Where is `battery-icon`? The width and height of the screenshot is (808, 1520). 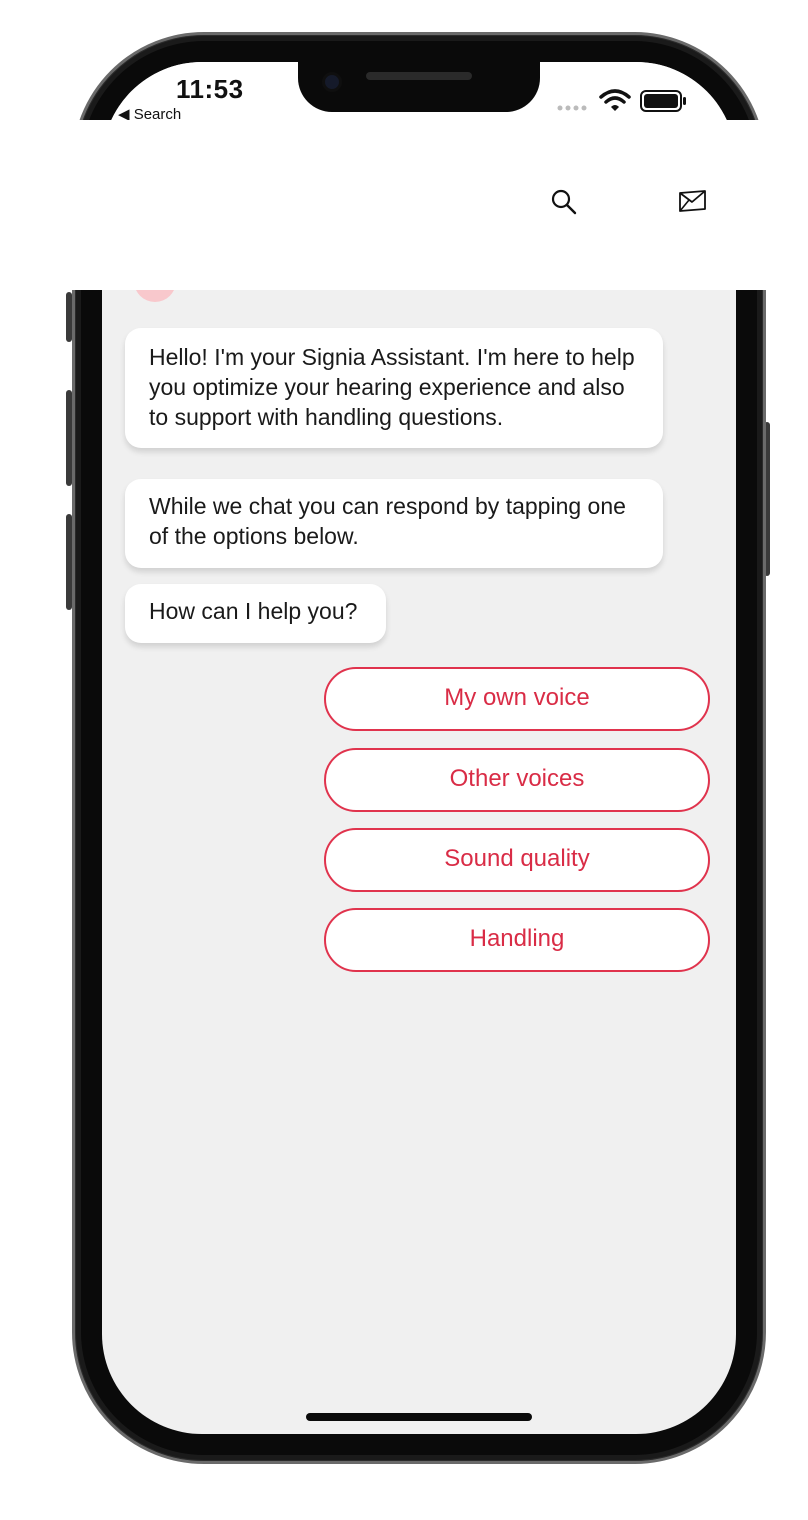 battery-icon is located at coordinates (663, 101).